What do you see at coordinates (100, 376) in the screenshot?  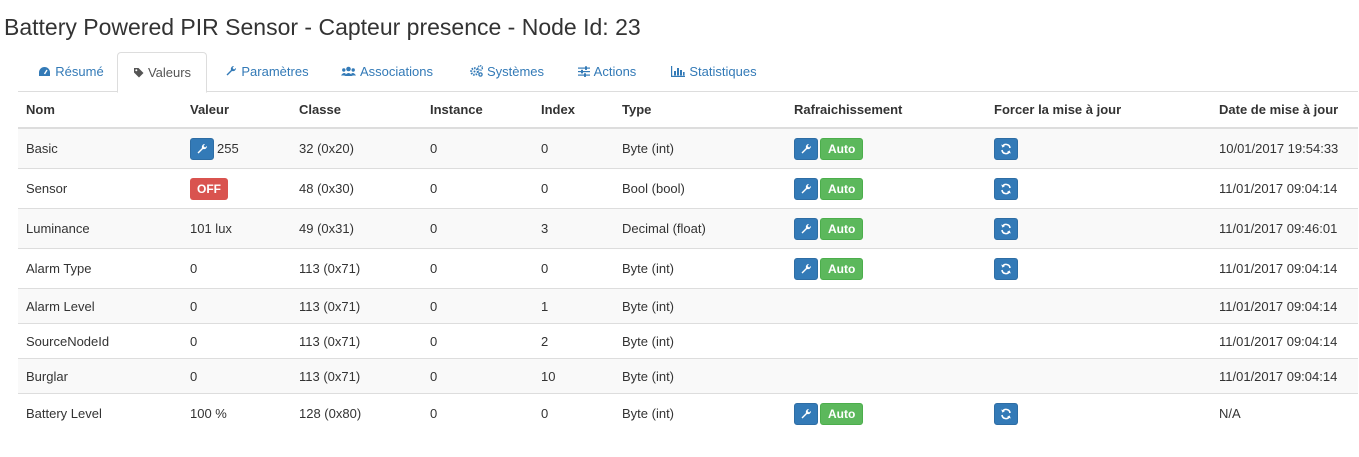 I see `cell-nom: Burglar` at bounding box center [100, 376].